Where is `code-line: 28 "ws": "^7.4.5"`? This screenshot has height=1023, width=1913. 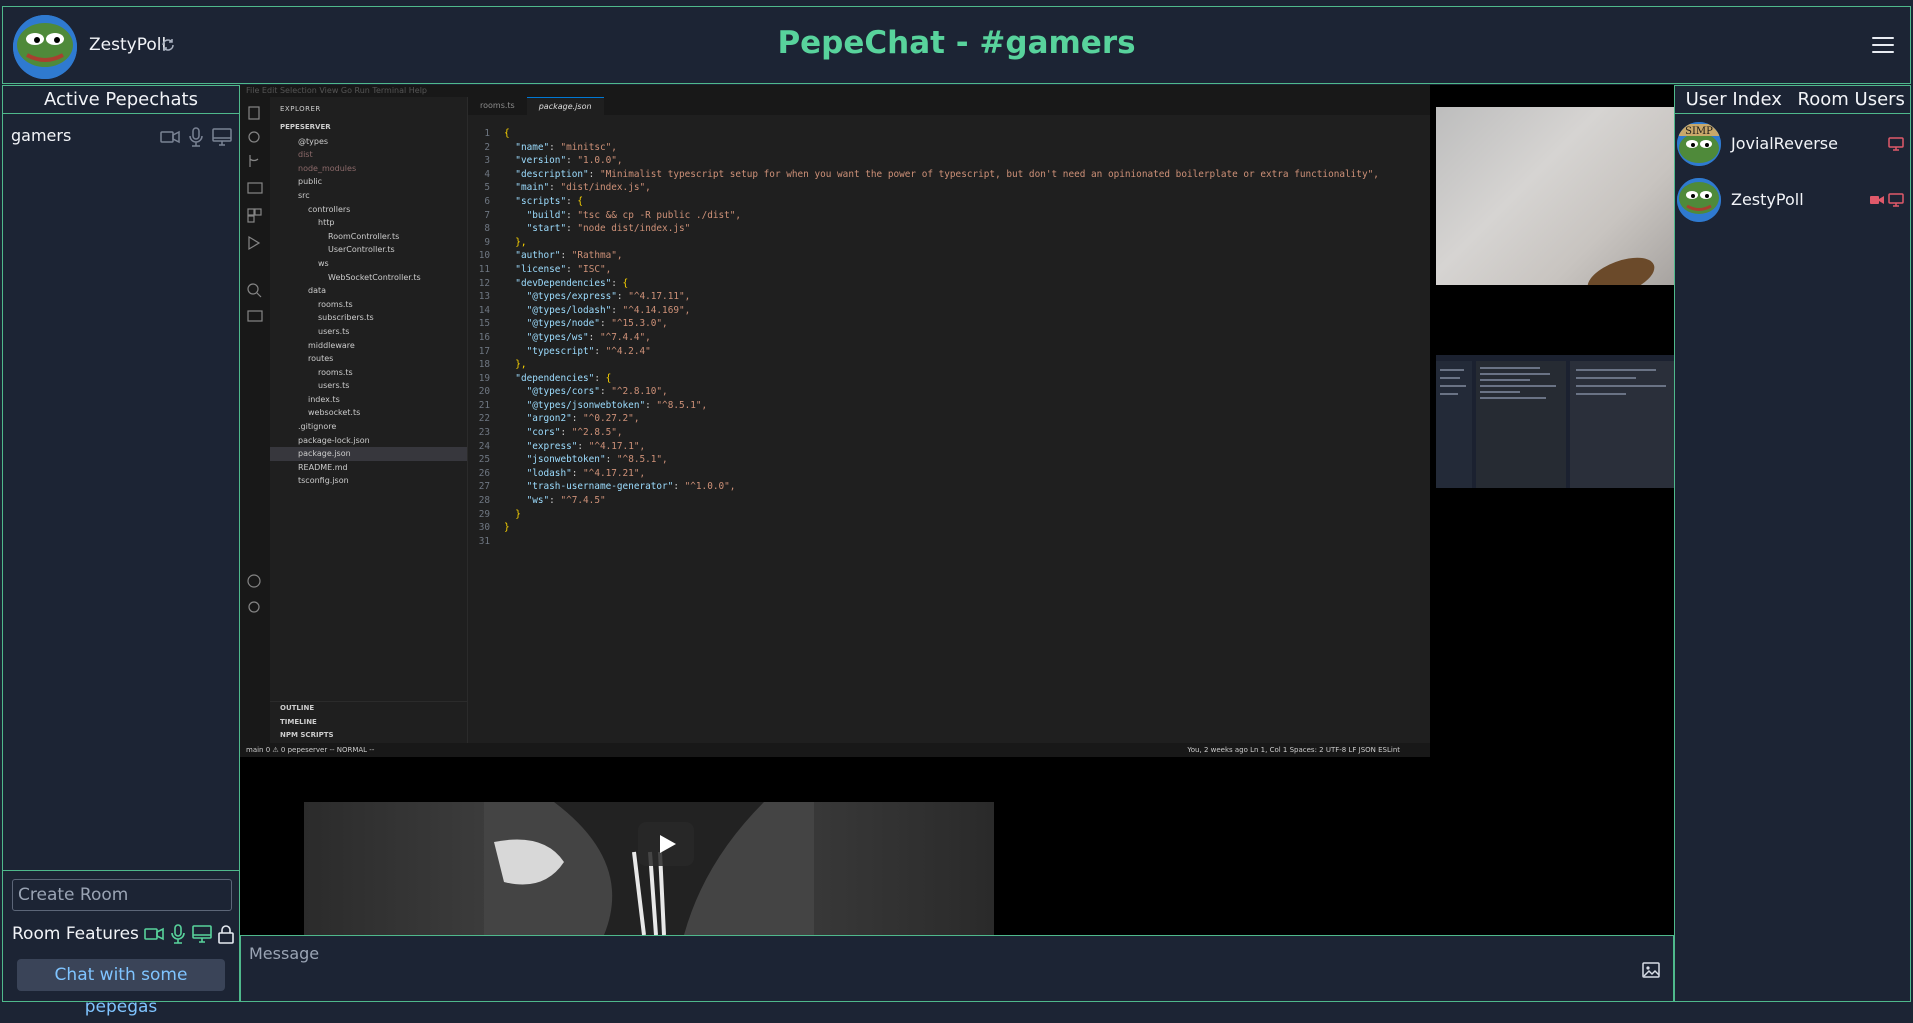
code-line: 28 "ws": "^7.4.5" is located at coordinates (542, 501).